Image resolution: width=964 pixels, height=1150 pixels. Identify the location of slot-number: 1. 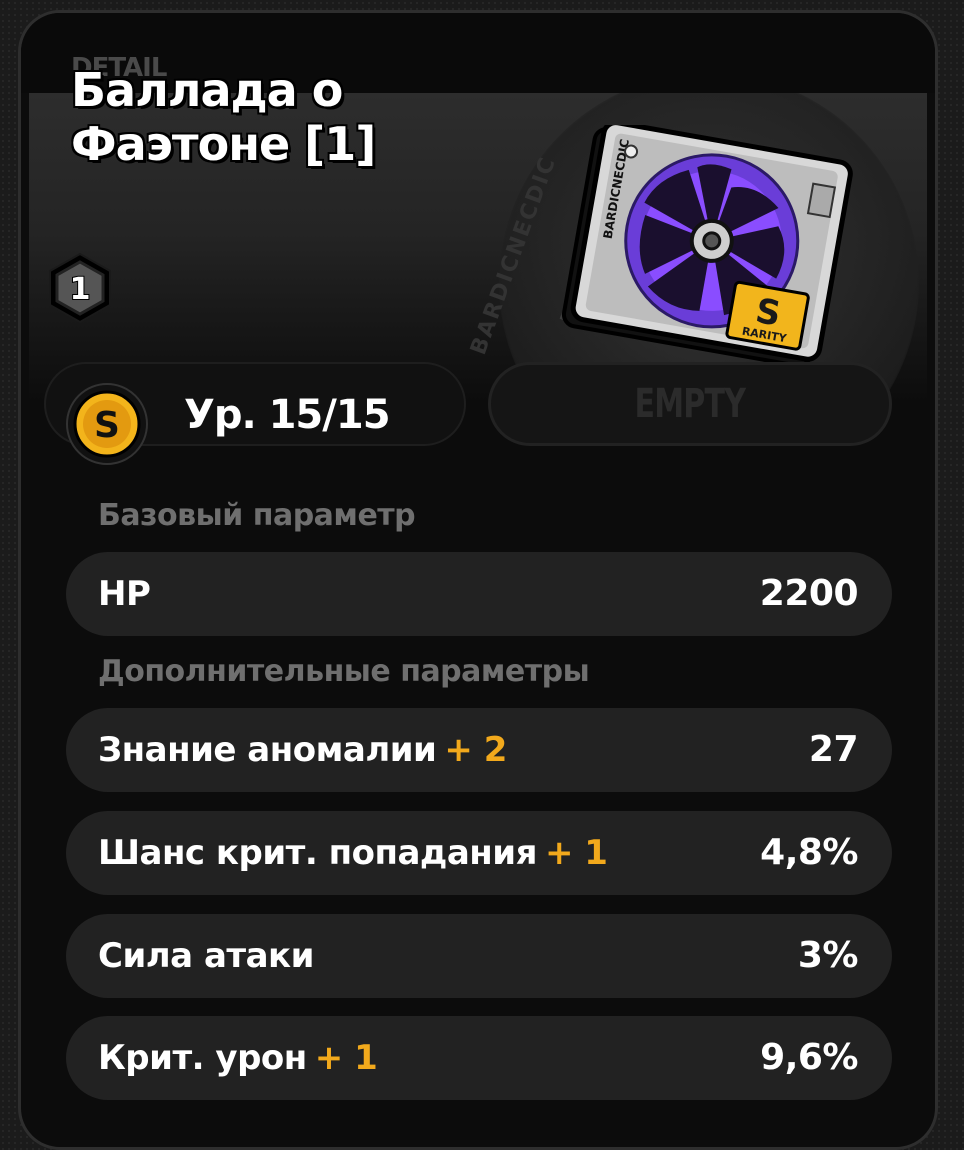
(80, 289).